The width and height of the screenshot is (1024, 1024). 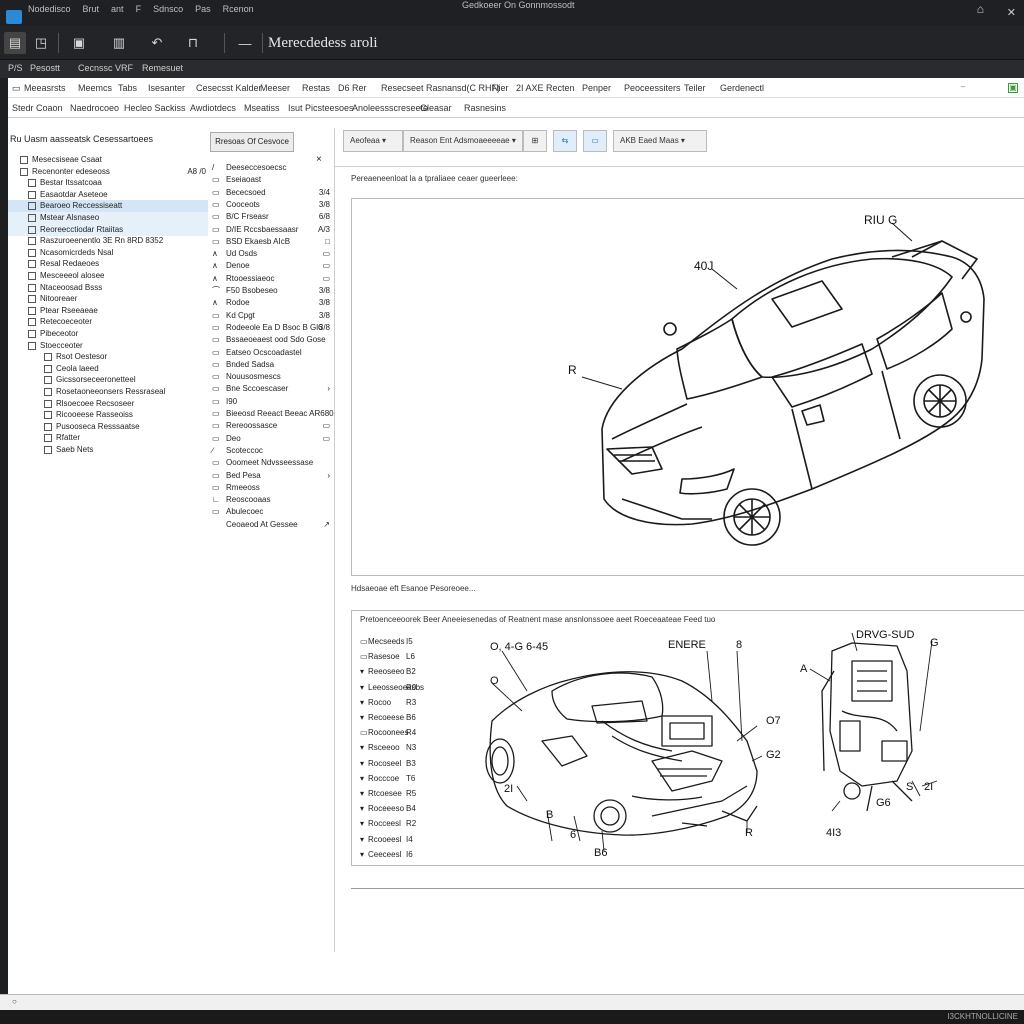 What do you see at coordinates (352, 88) in the screenshot?
I see `ribbon-item: D6 Rer` at bounding box center [352, 88].